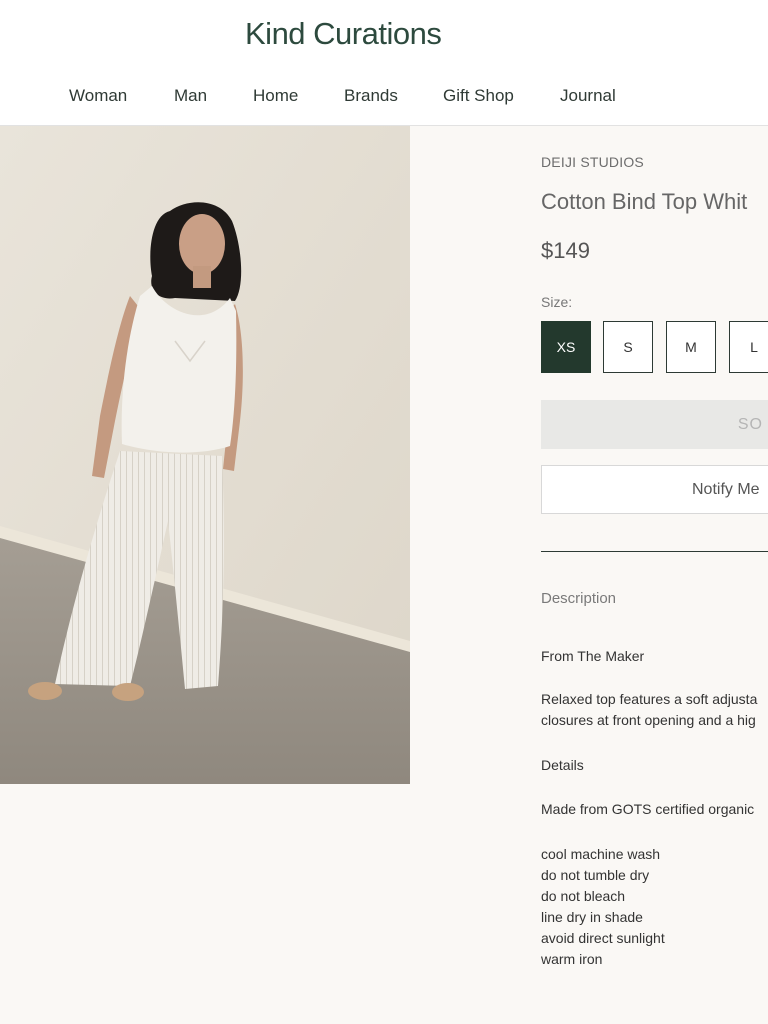 The width and height of the screenshot is (768, 1024). I want to click on care-item: avoid direct sunlight, so click(603, 938).